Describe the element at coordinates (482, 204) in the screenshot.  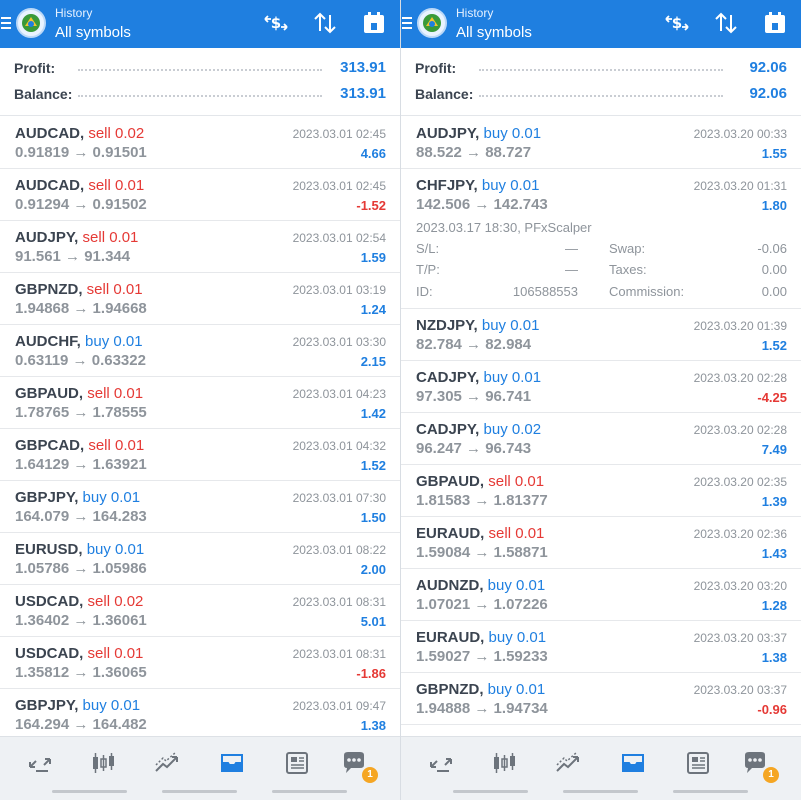
I see `trade-prices: 142.506 → 142.743` at that location.